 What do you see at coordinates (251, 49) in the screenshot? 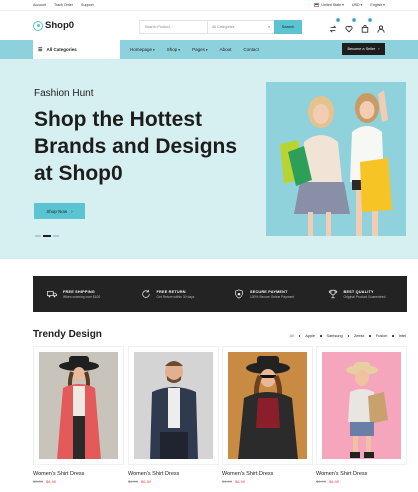
I see `nav-item-contact: Contact` at bounding box center [251, 49].